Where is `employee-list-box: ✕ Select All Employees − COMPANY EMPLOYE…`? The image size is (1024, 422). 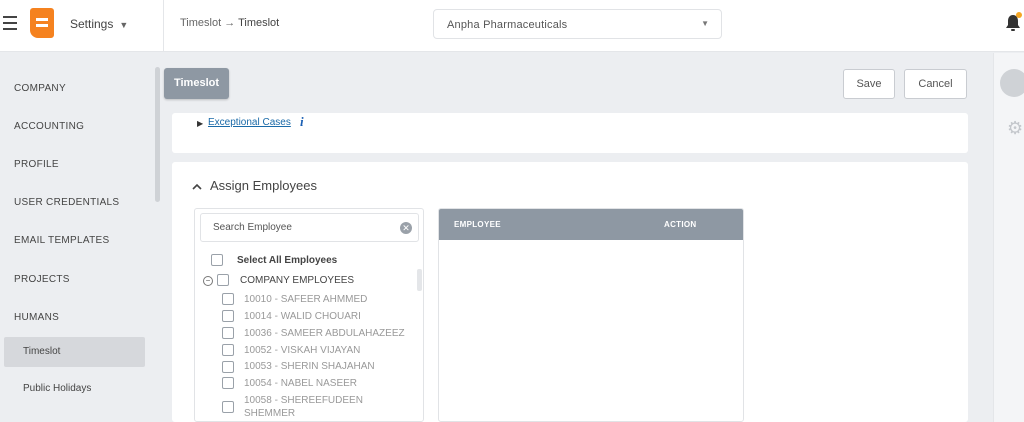
employee-list-box: ✕ Select All Employees − COMPANY EMPLOYE… is located at coordinates (309, 315).